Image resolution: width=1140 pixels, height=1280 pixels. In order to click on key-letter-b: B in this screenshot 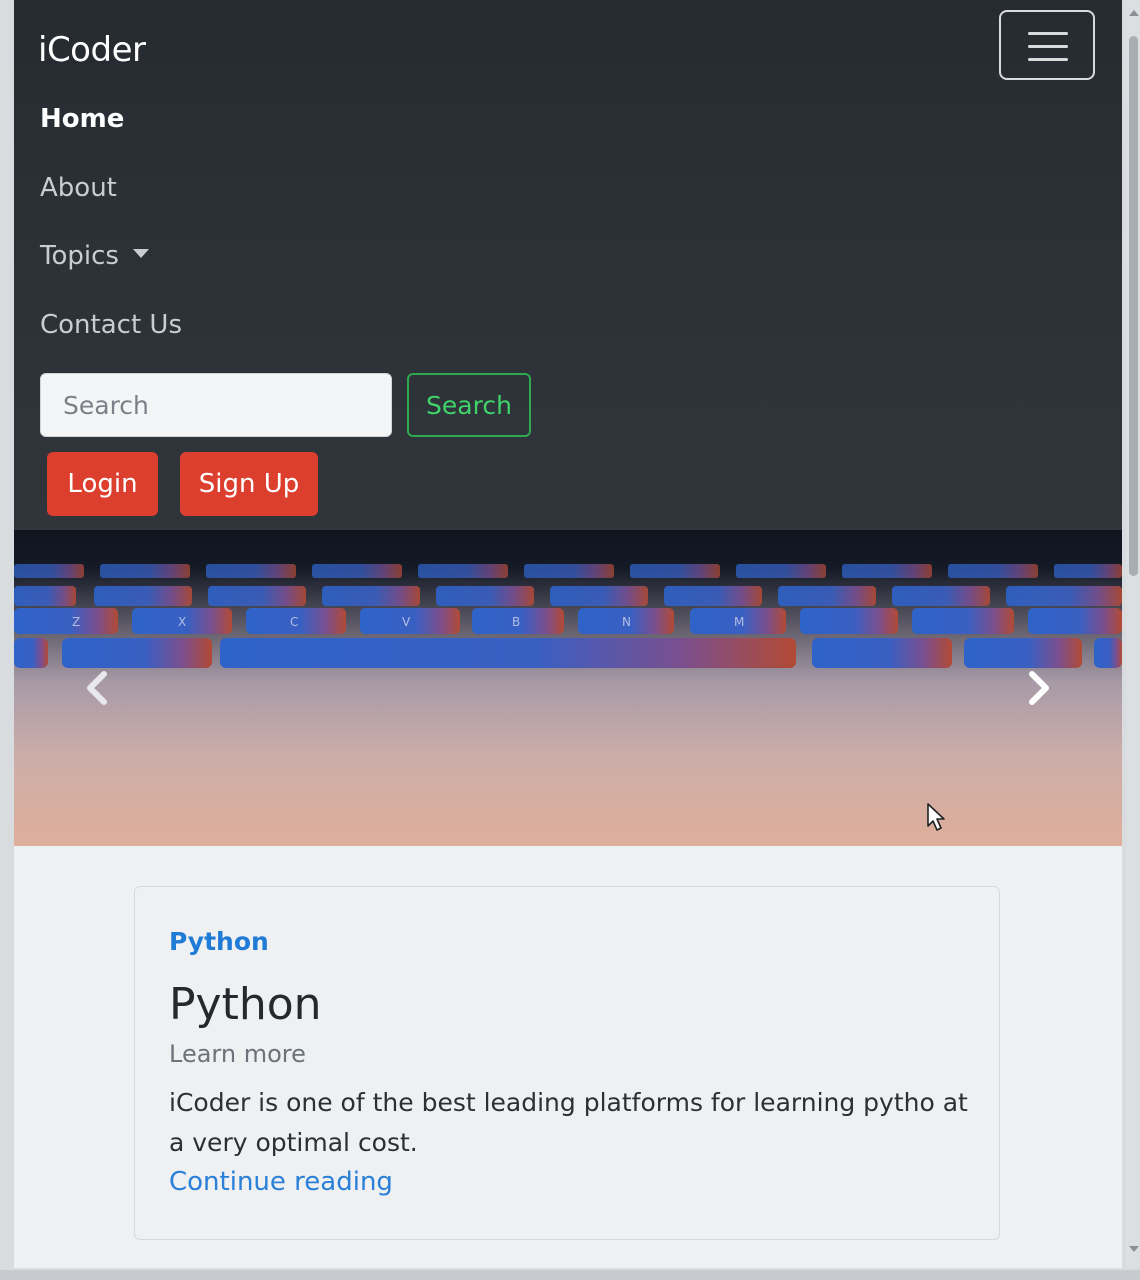, I will do `click(516, 622)`.